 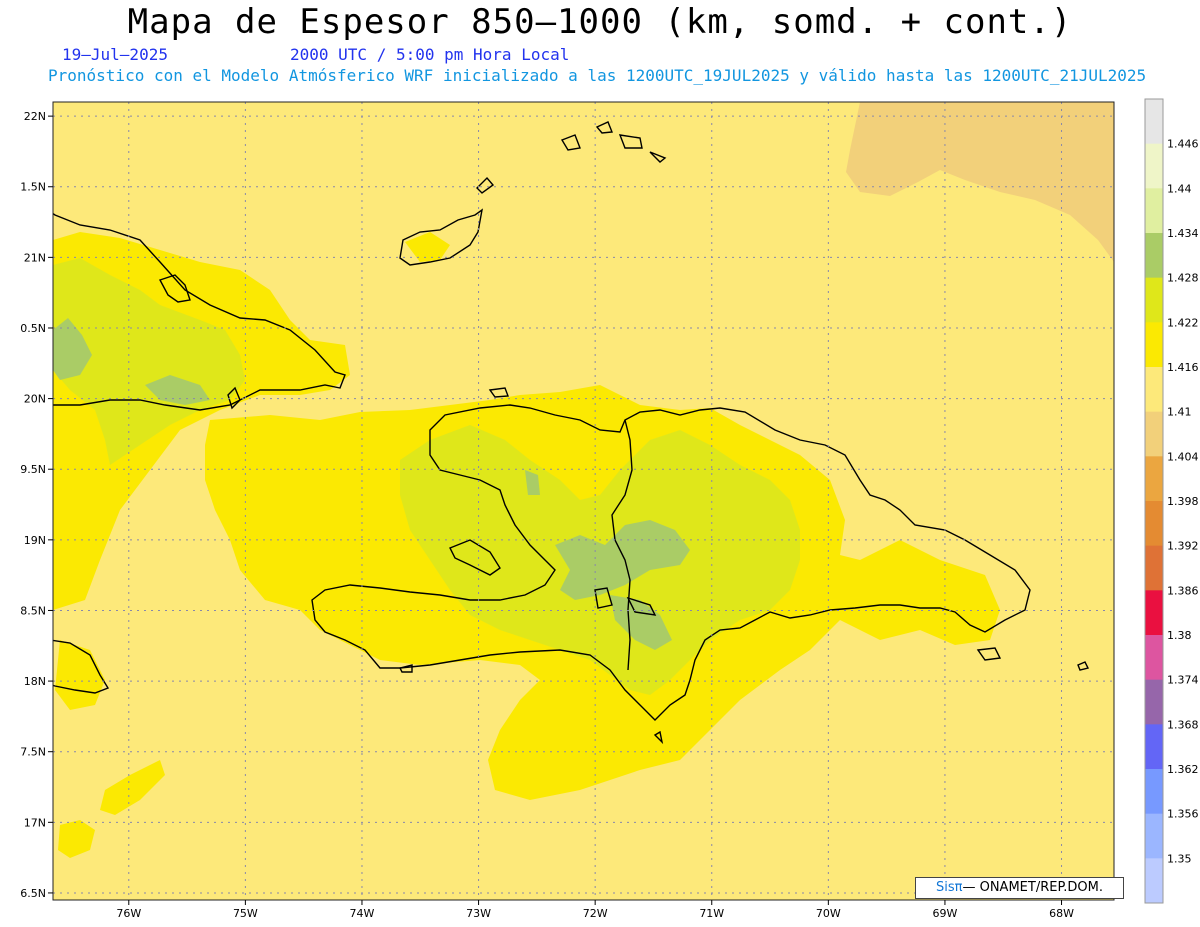 I want to click on lon-tick-label: 75W, so click(x=245, y=913).